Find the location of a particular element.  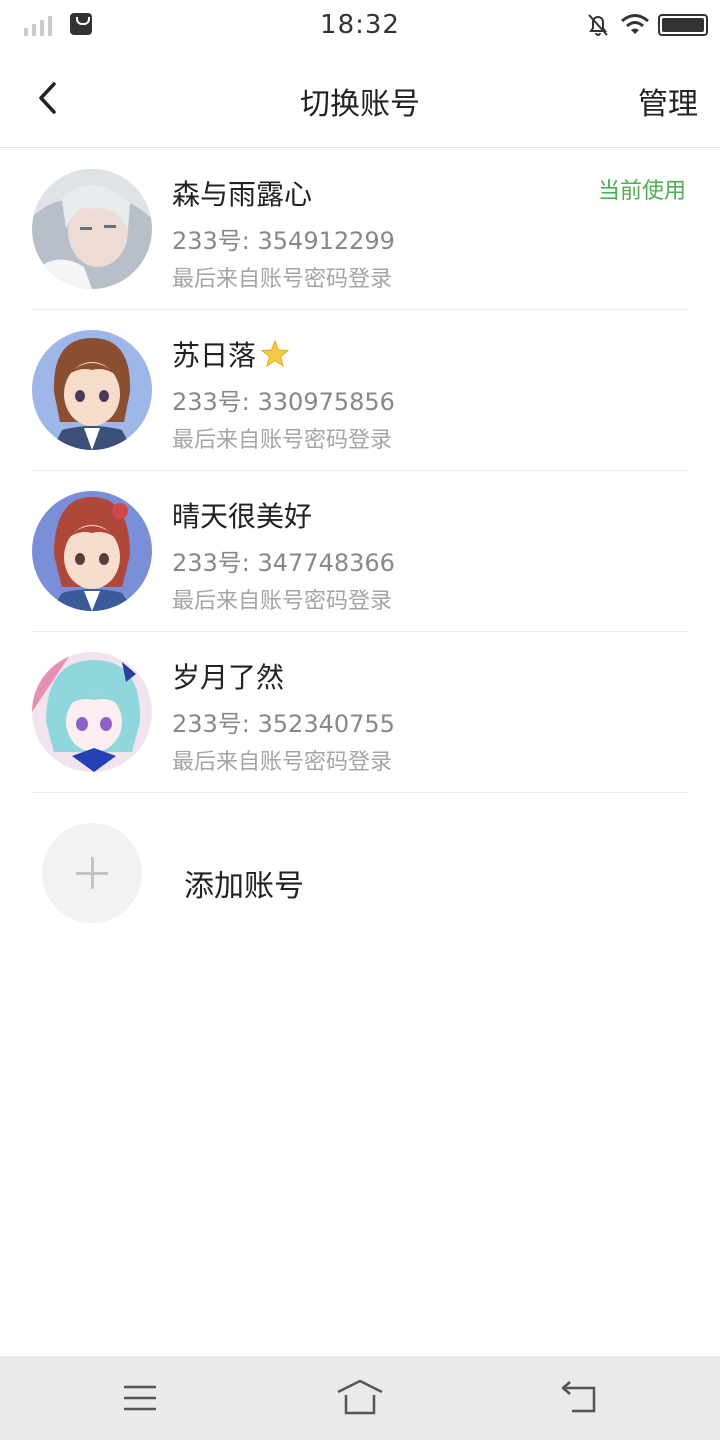

plus-icon is located at coordinates (92, 873).